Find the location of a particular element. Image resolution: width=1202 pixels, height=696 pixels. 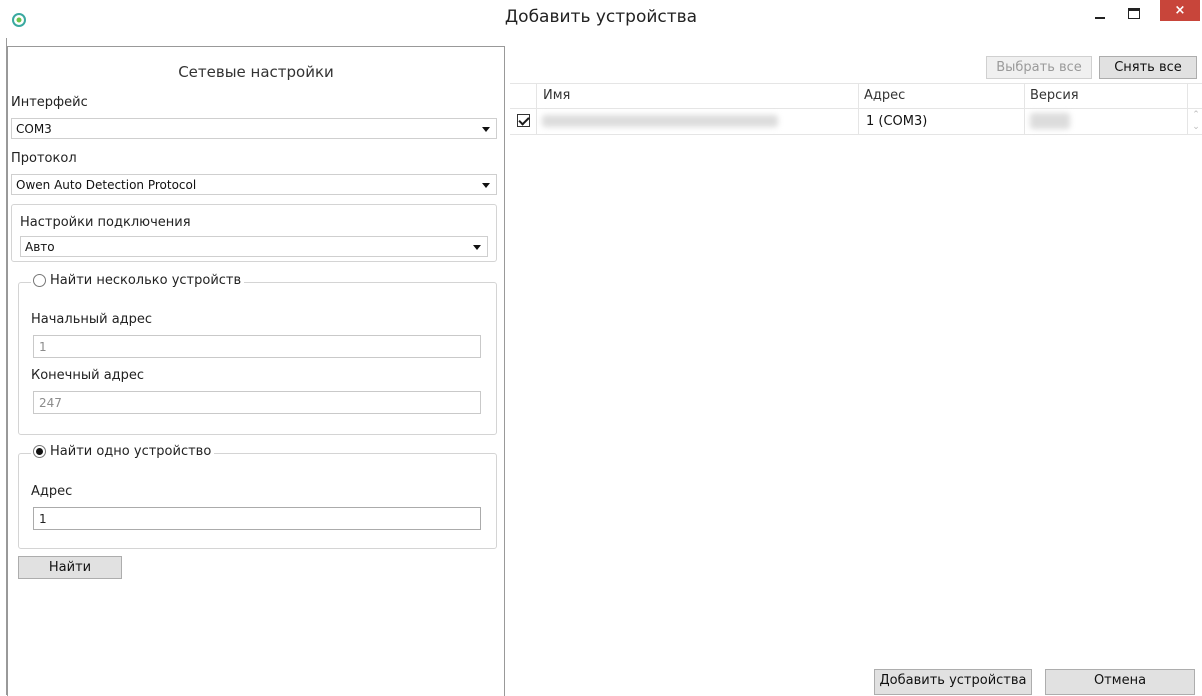

window-title: Добавить устройства is located at coordinates (601, 17).